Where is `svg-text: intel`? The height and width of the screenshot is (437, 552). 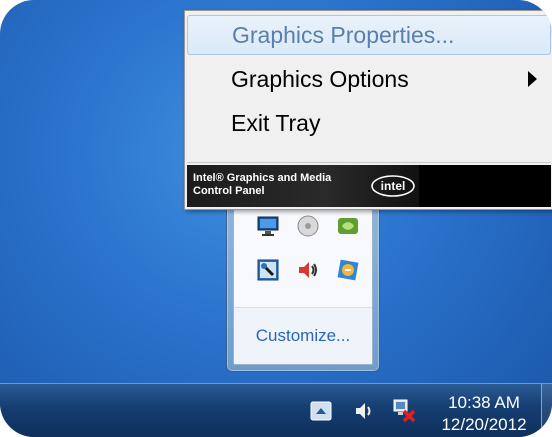
svg-text: intel is located at coordinates (393, 186).